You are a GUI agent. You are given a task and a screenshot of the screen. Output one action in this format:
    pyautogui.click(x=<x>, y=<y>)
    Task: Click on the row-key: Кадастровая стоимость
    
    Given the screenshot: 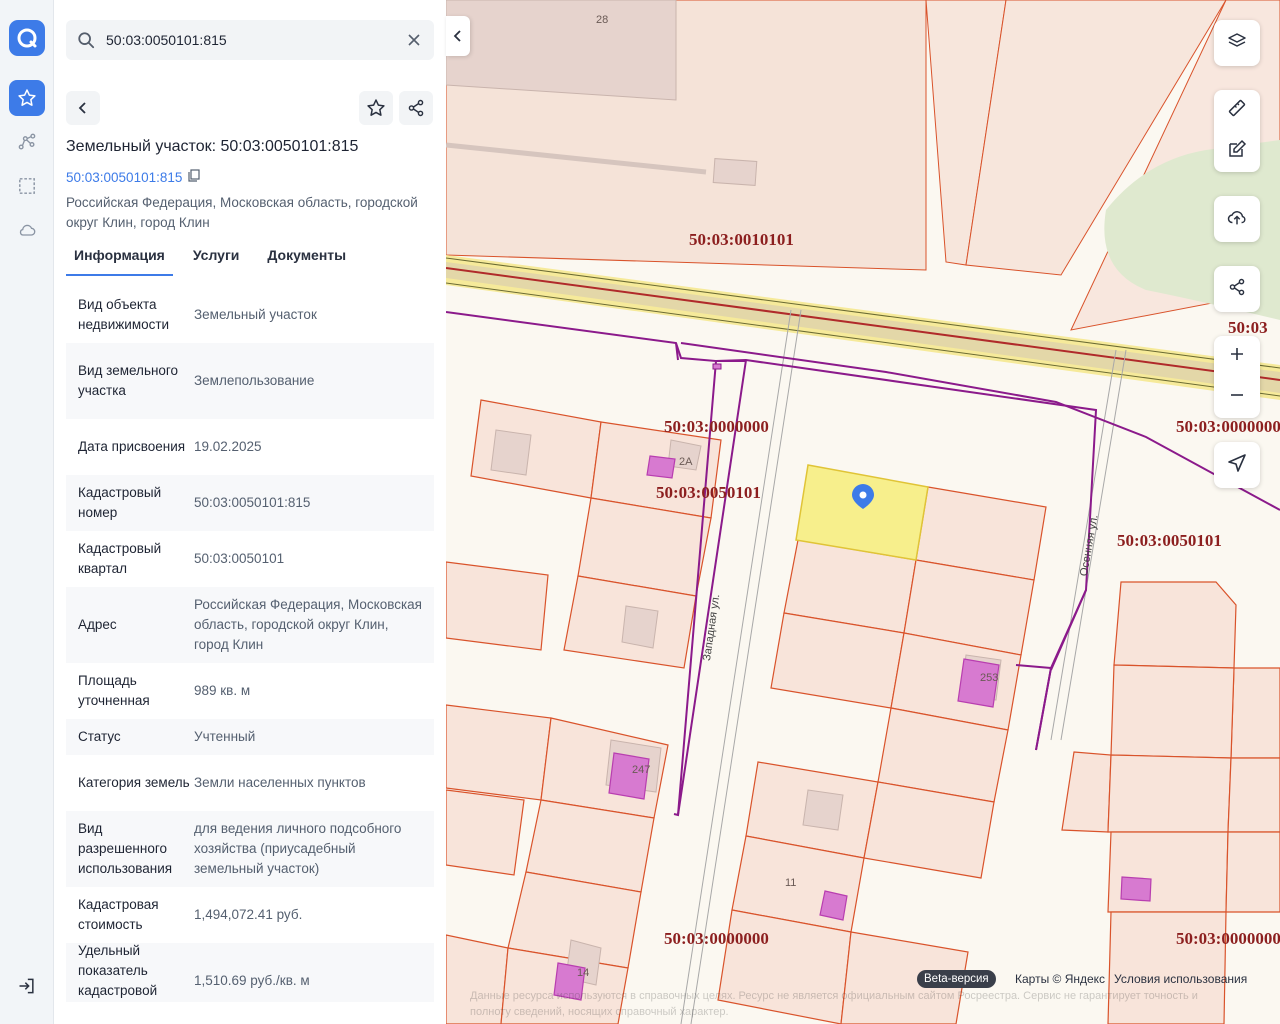 What is the action you would take?
    pyautogui.click(x=118, y=914)
    